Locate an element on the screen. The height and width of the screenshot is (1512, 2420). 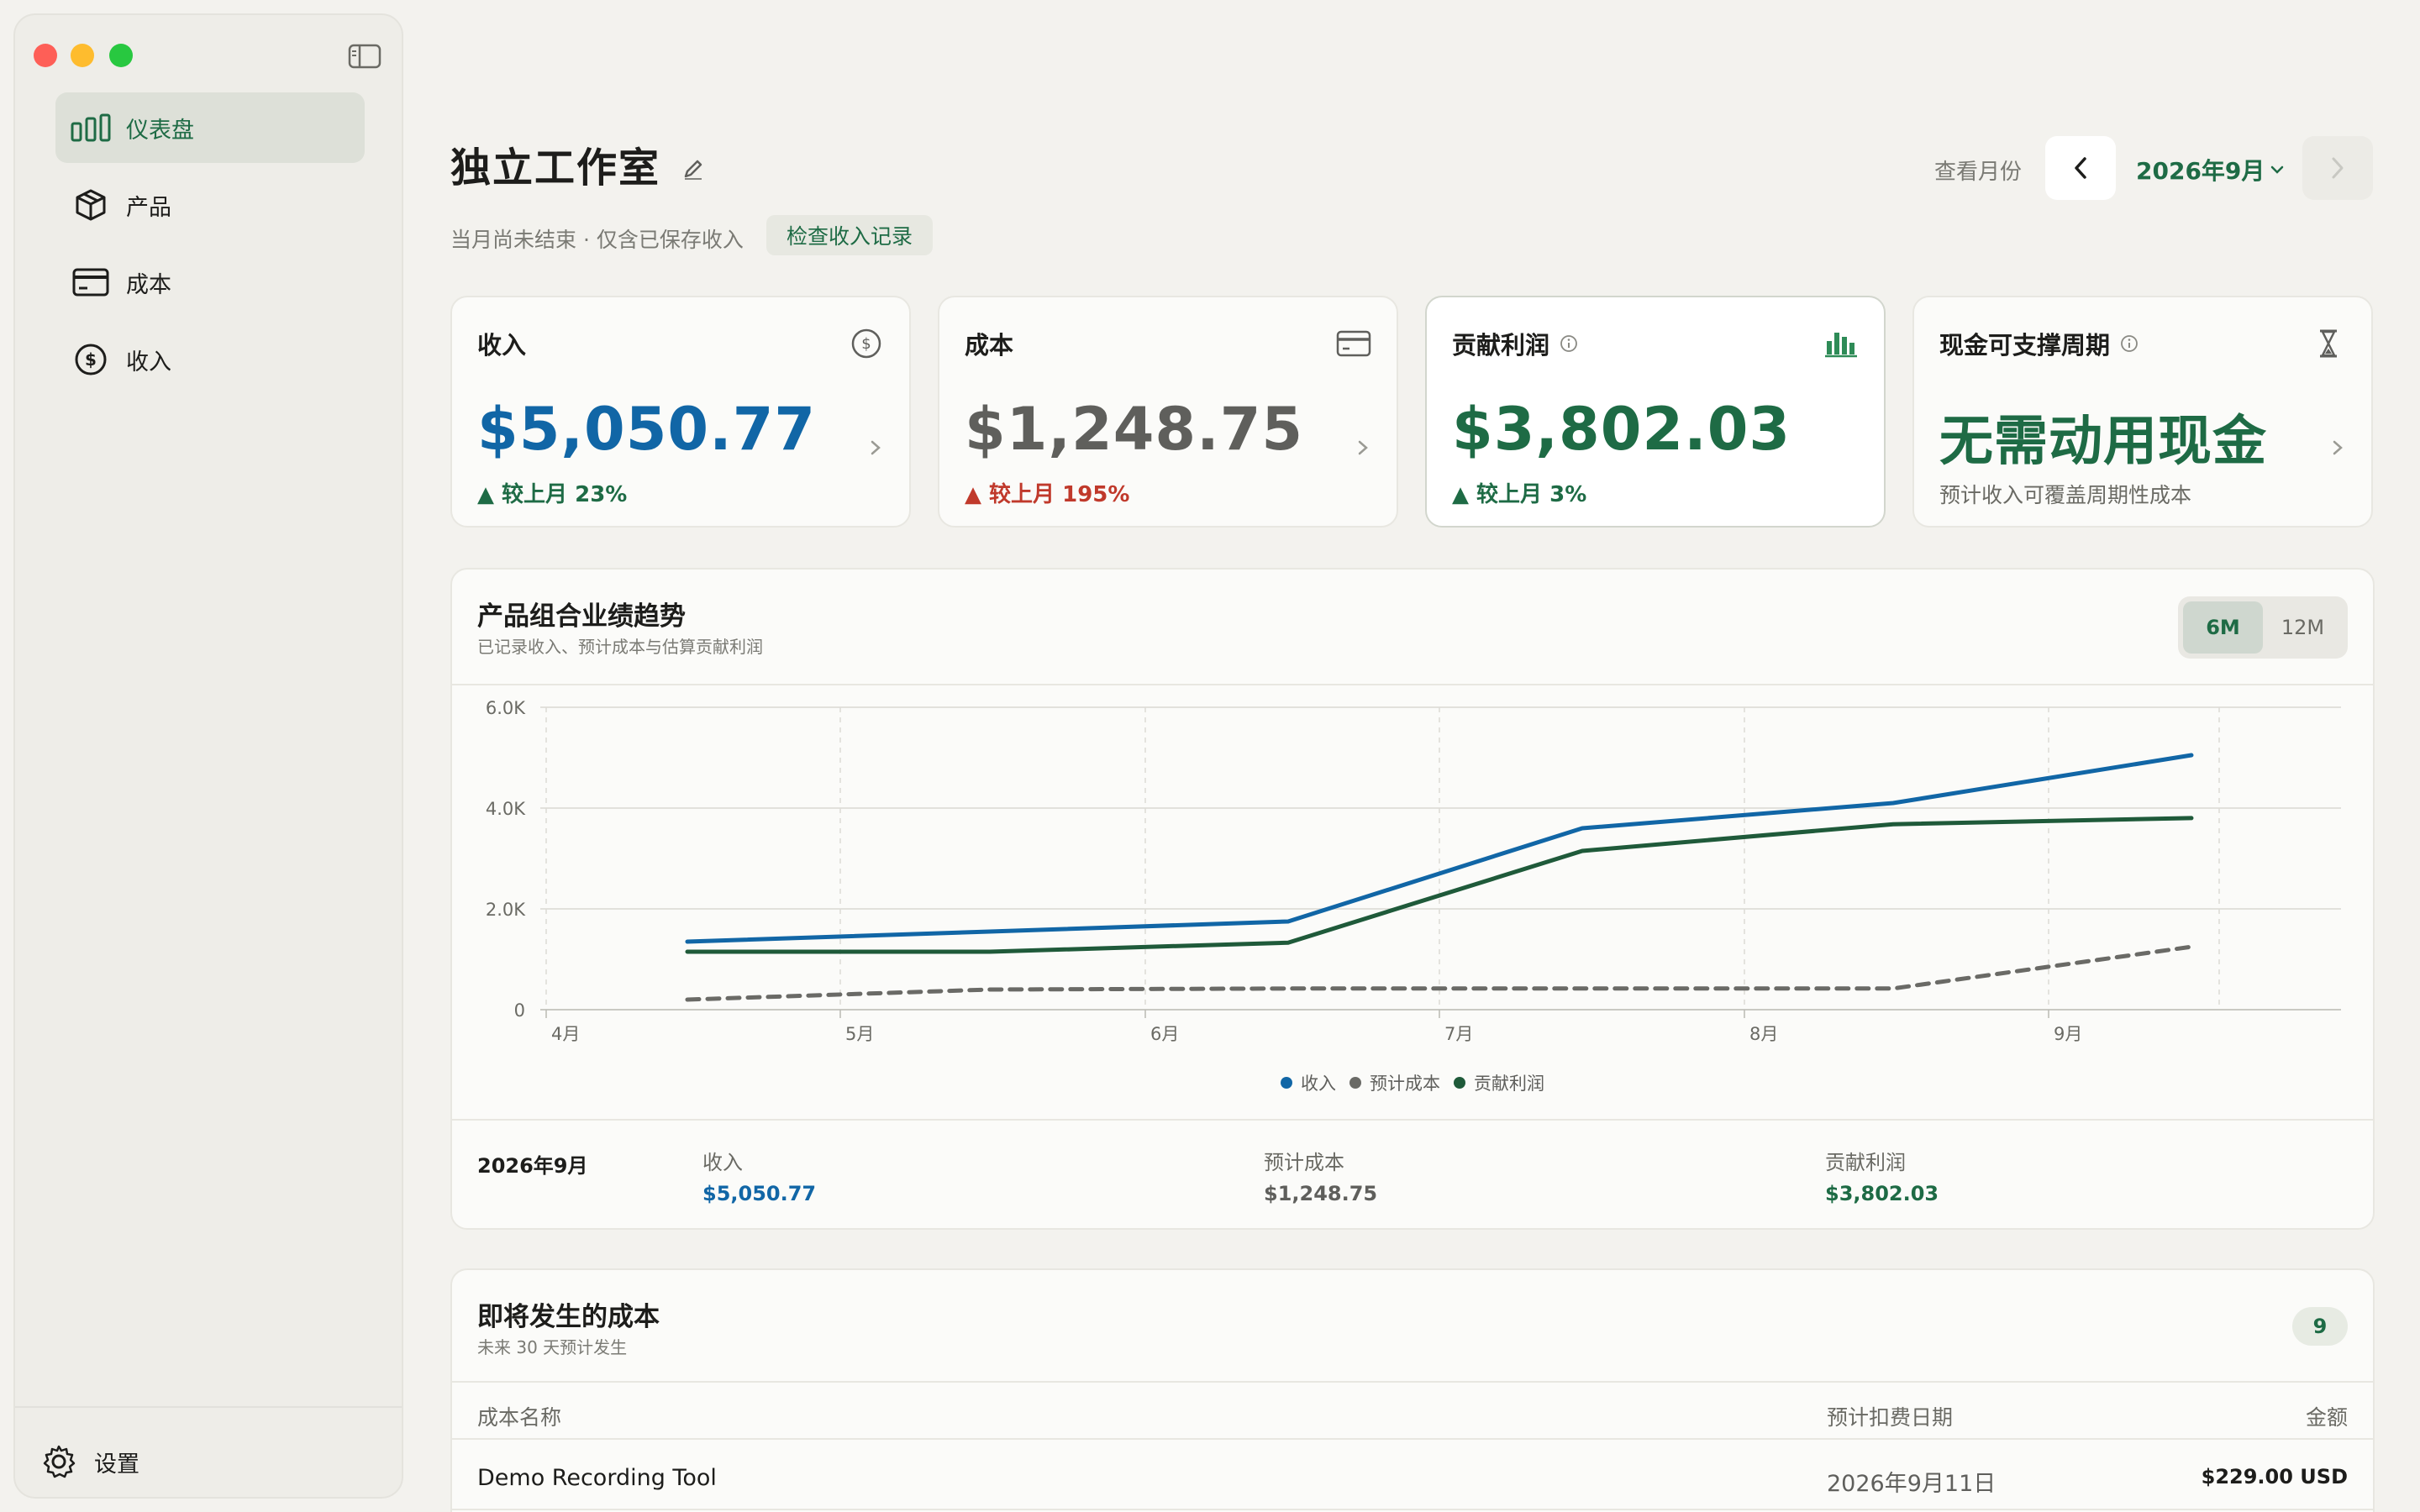
month-label: 查看月份 is located at coordinates (1979, 172).